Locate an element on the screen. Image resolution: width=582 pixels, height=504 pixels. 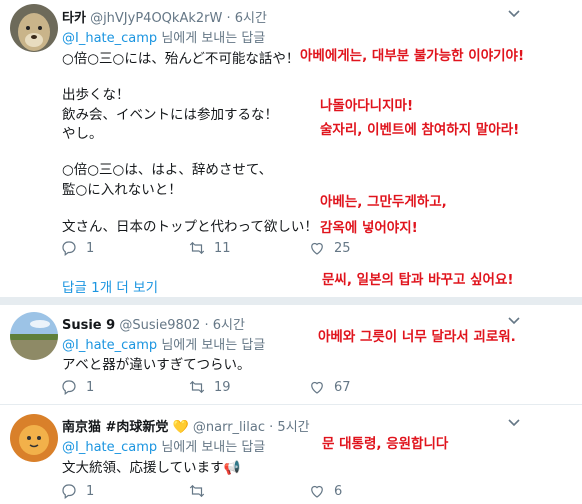
retweet-count: 19 is located at coordinates (222, 387).